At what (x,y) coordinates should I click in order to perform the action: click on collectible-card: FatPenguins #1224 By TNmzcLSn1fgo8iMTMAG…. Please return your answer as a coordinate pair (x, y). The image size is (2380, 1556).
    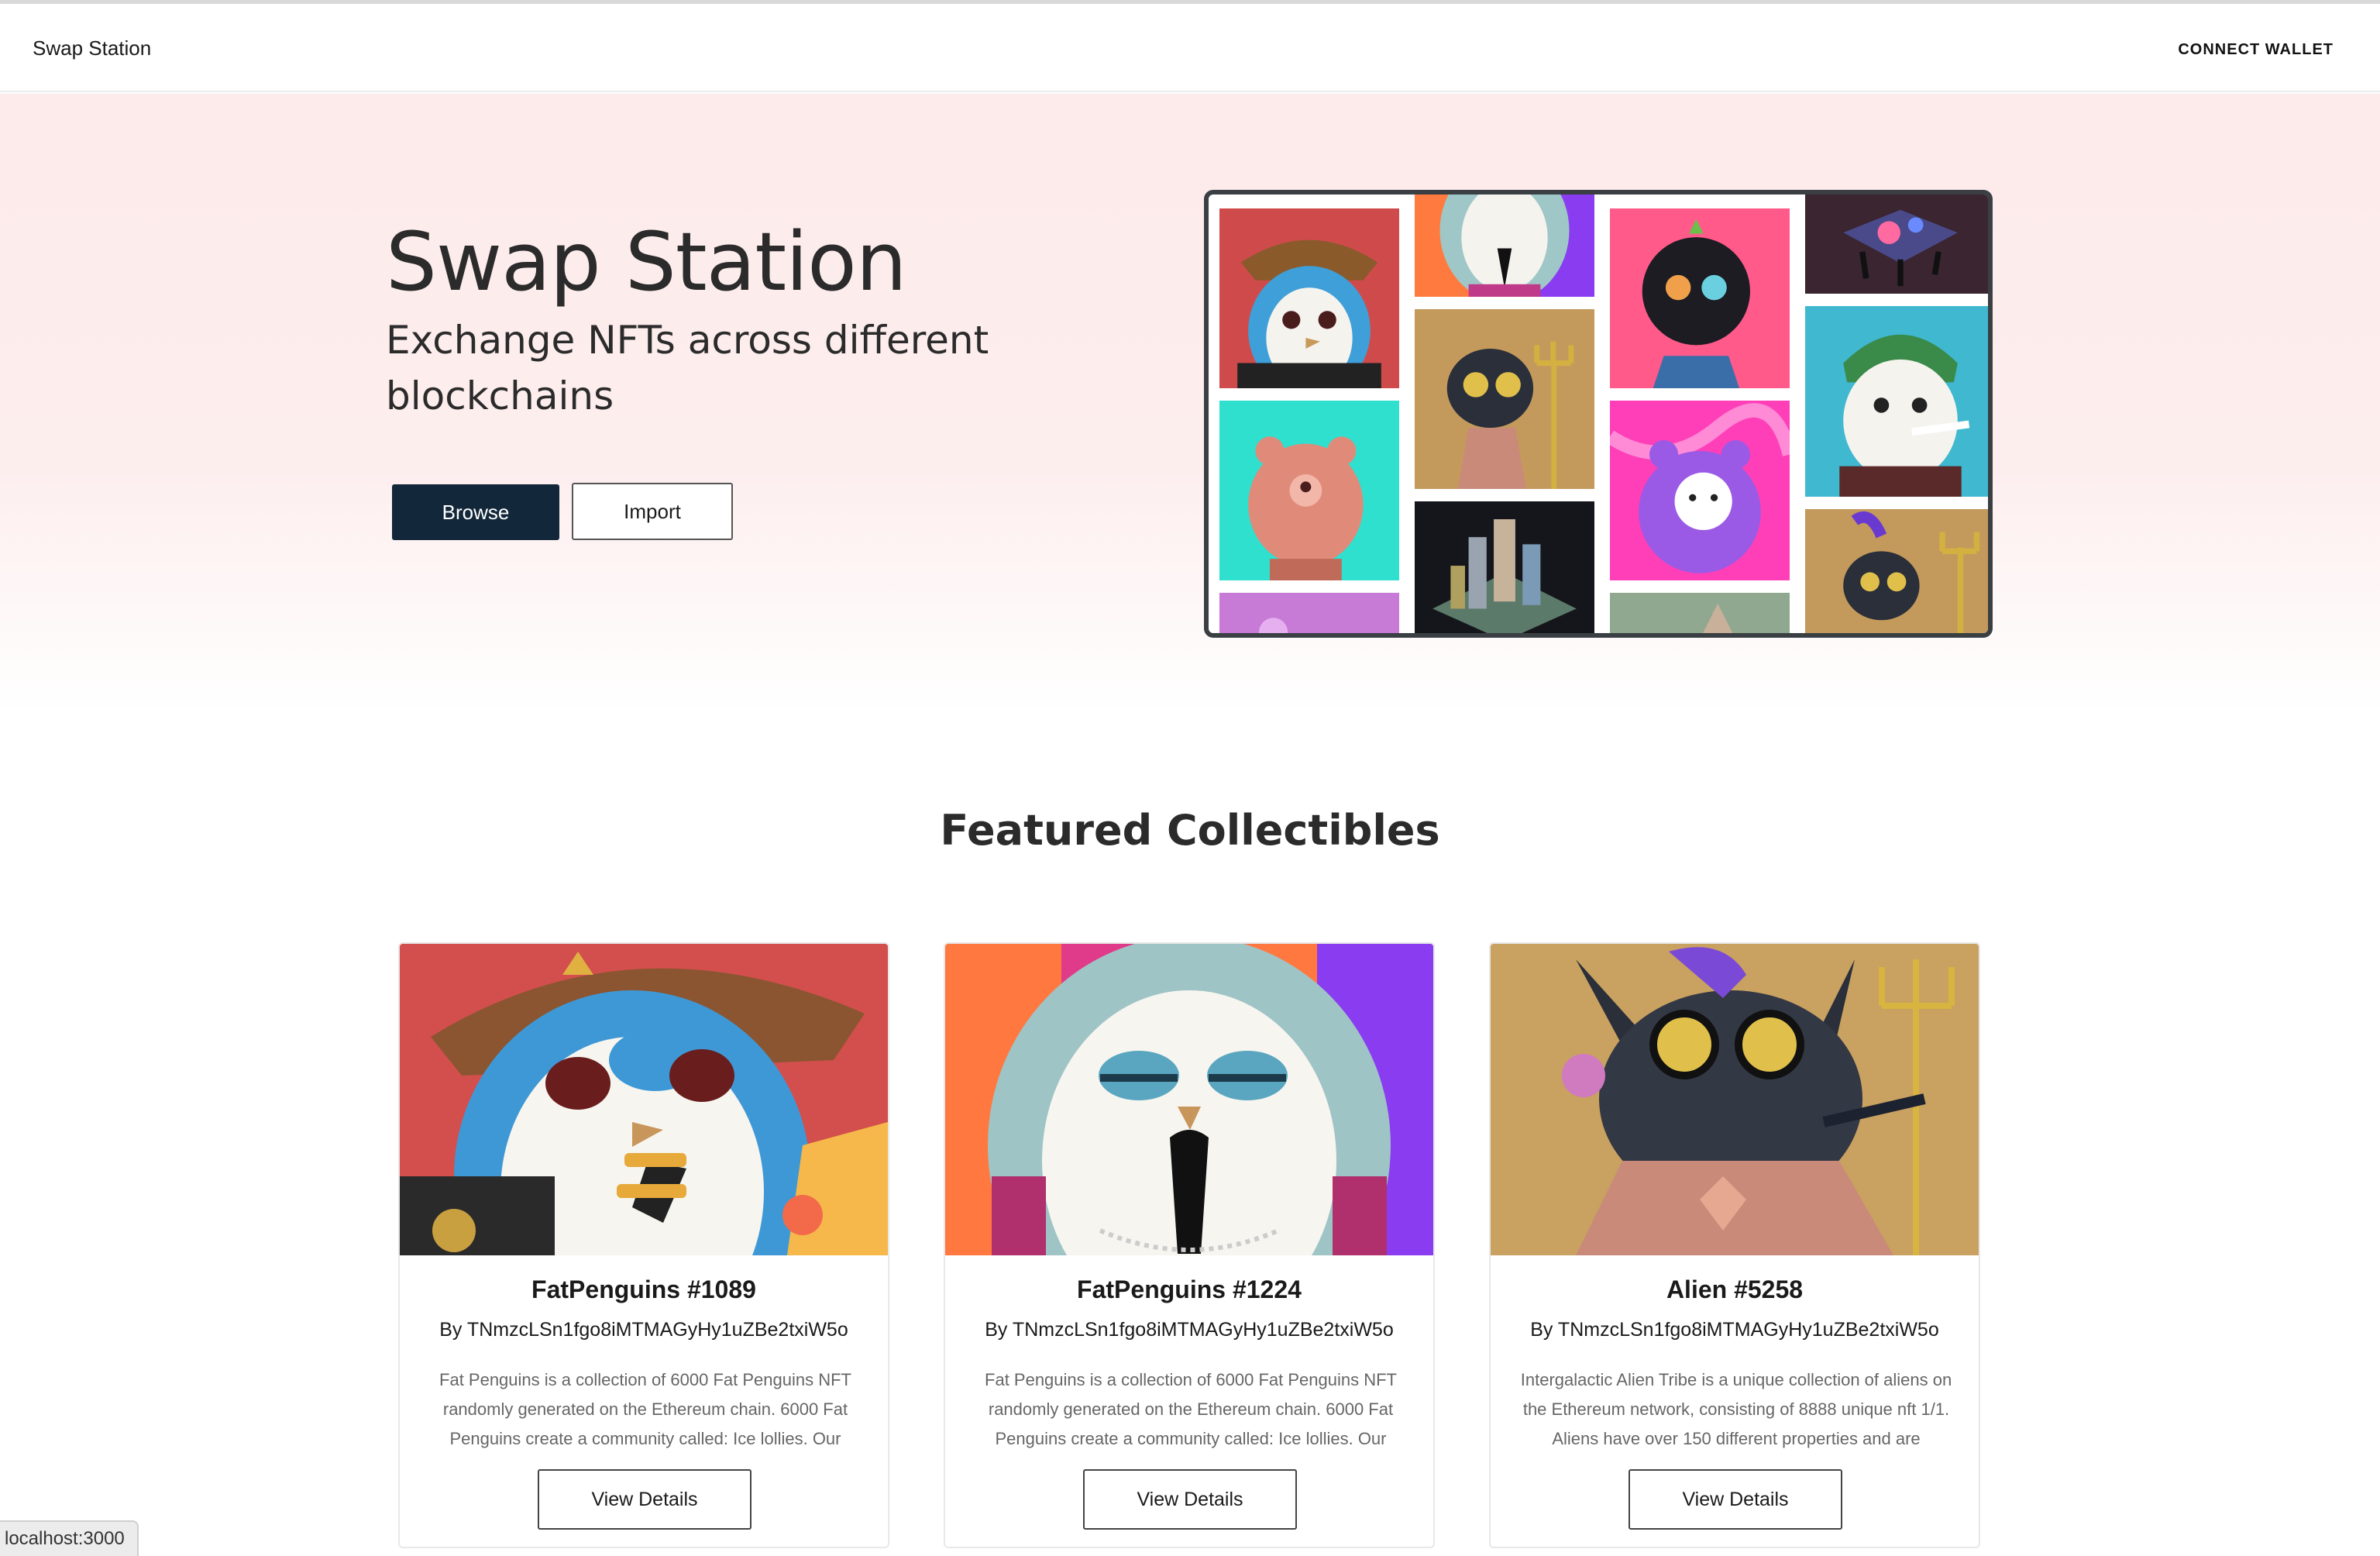
    Looking at the image, I should click on (1189, 1245).